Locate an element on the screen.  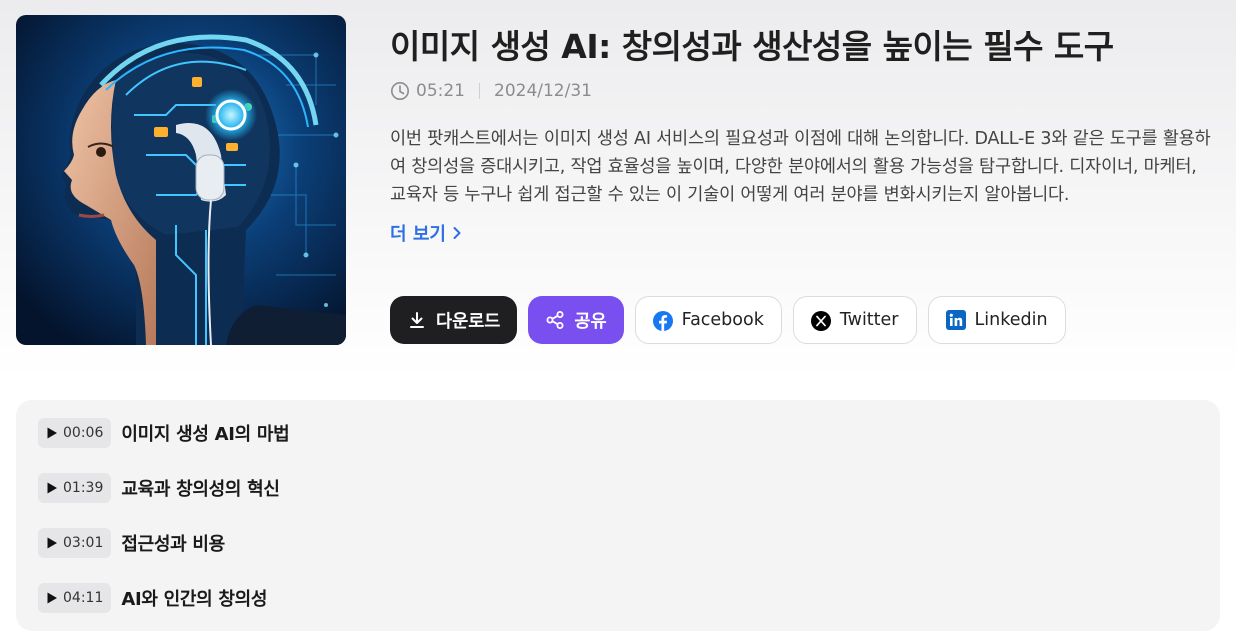
chapter-time: 00:06 is located at coordinates (83, 433).